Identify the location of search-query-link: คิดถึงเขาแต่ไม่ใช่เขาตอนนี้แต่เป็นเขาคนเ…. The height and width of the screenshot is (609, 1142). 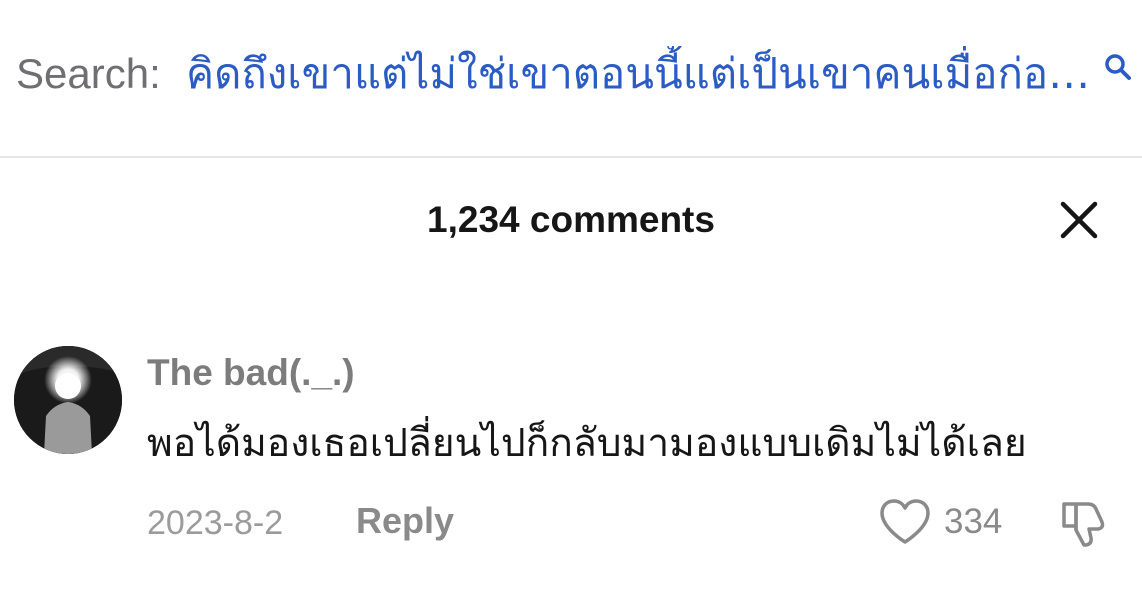
(639, 74).